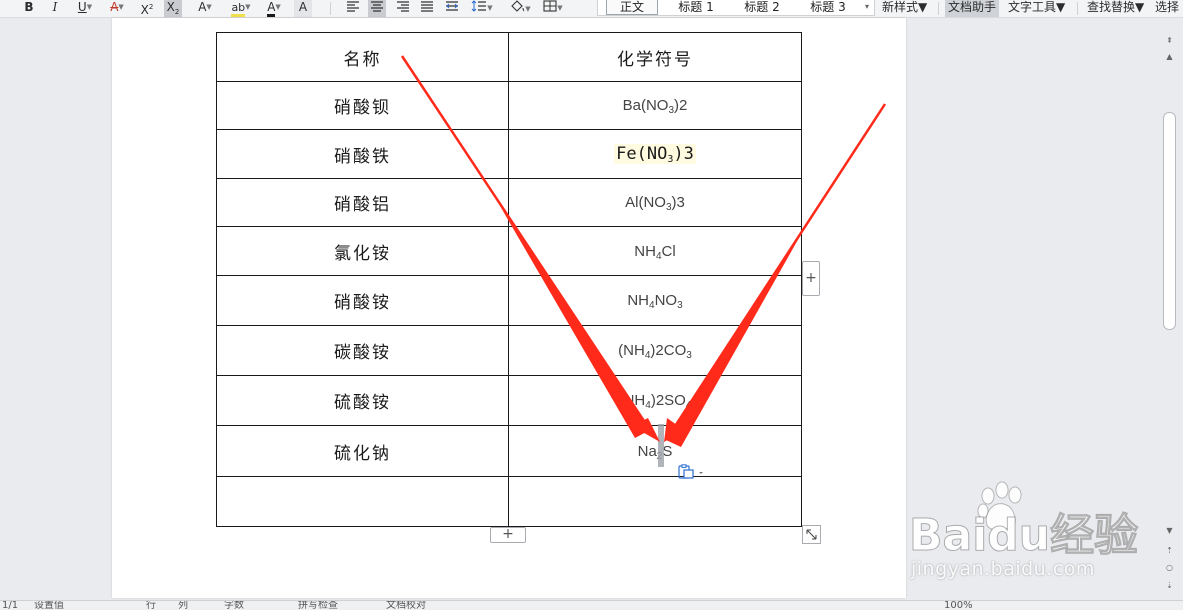  I want to click on name-cell: 碳酸铵, so click(362, 350).